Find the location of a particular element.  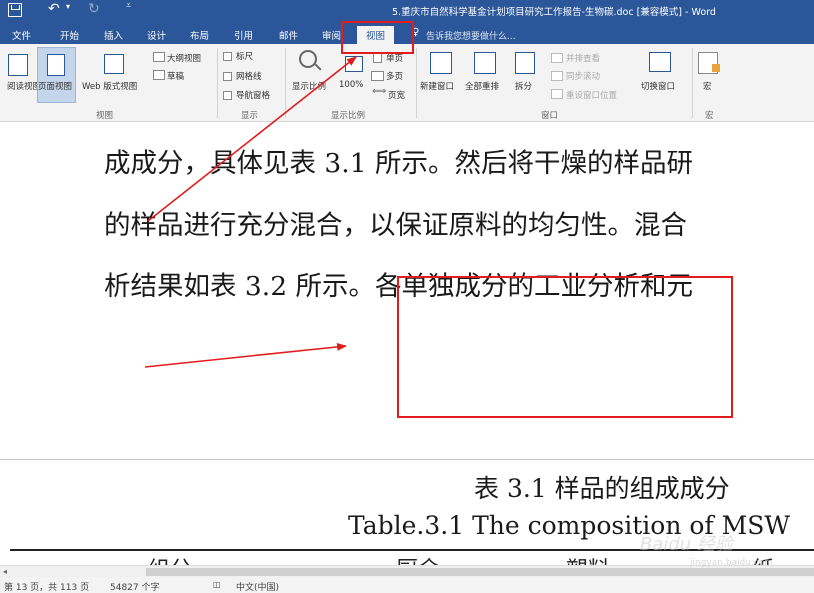

proofing-icon: ◫ is located at coordinates (217, 584).